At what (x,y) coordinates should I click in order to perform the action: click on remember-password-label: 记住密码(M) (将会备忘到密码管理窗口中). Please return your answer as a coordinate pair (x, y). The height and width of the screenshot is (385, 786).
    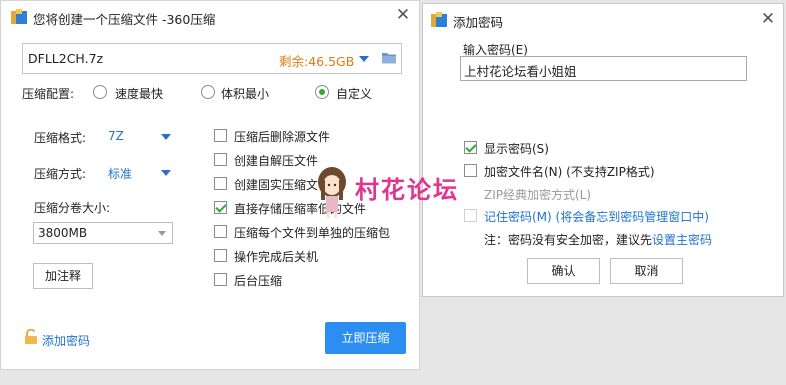
    Looking at the image, I should click on (596, 216).